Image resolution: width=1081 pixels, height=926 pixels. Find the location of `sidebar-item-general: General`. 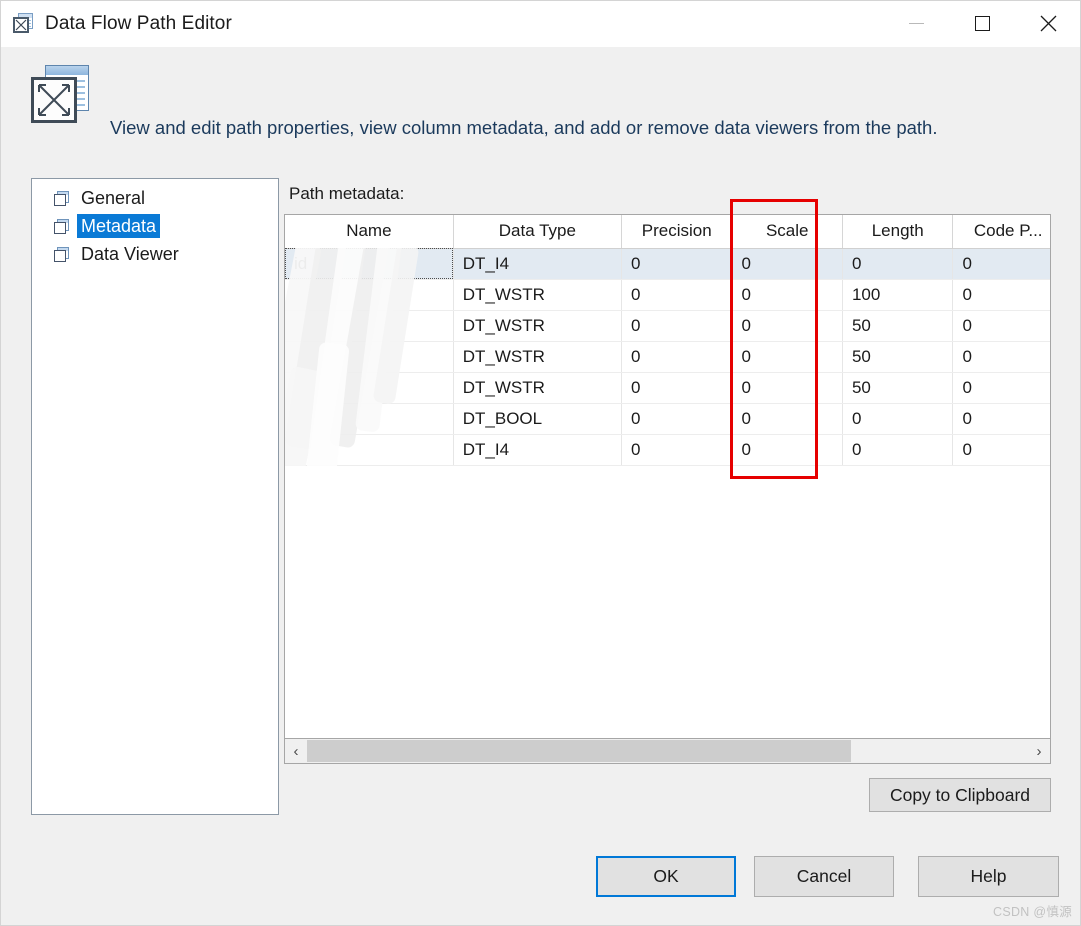

sidebar-item-general: General is located at coordinates (155, 198).